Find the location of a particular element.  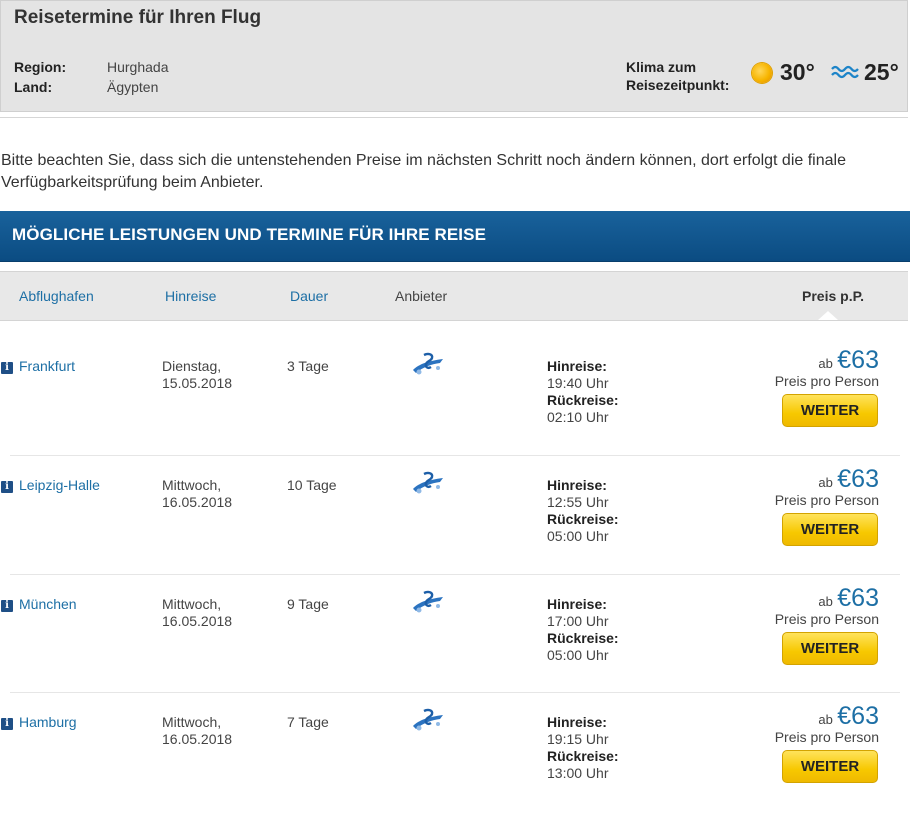

waves-icon is located at coordinates (845, 72).